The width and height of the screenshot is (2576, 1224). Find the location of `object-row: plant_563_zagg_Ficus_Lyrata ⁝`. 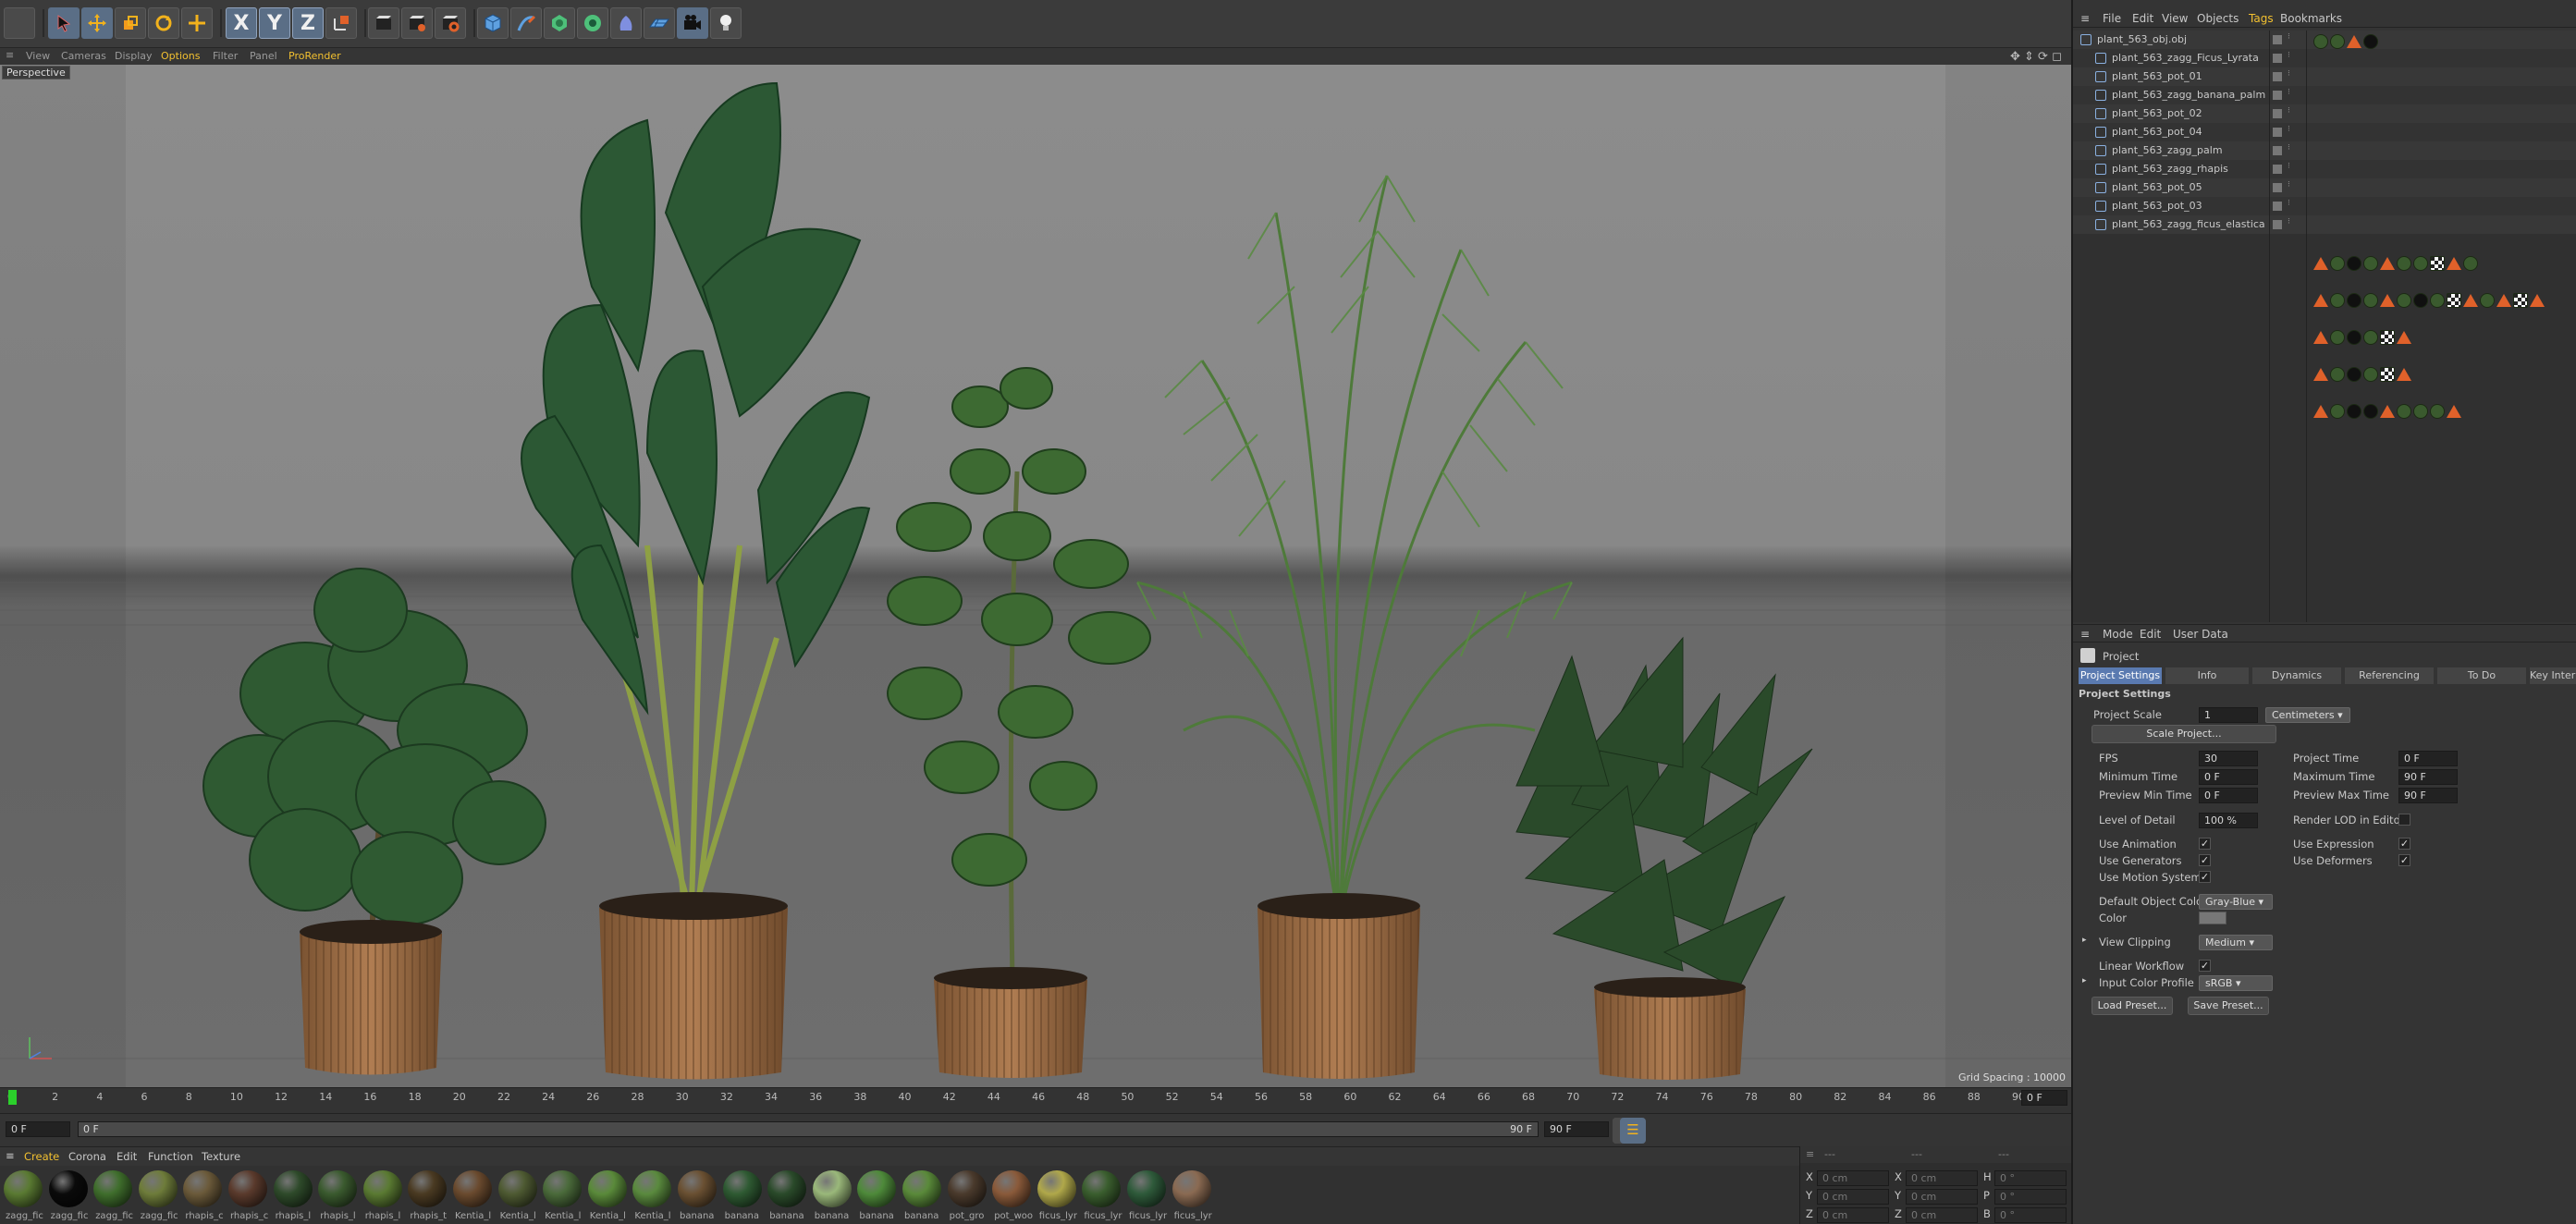

object-row: plant_563_zagg_Ficus_Lyrata ⁝ is located at coordinates (2324, 67).